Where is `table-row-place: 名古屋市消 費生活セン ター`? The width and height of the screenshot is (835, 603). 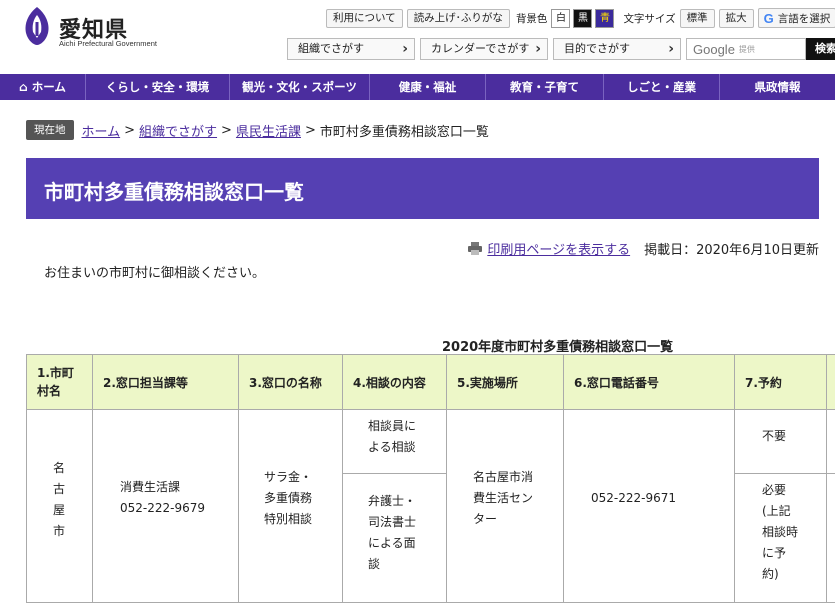
table-row-place: 名古屋市消 費生活セン ター is located at coordinates (505, 506).